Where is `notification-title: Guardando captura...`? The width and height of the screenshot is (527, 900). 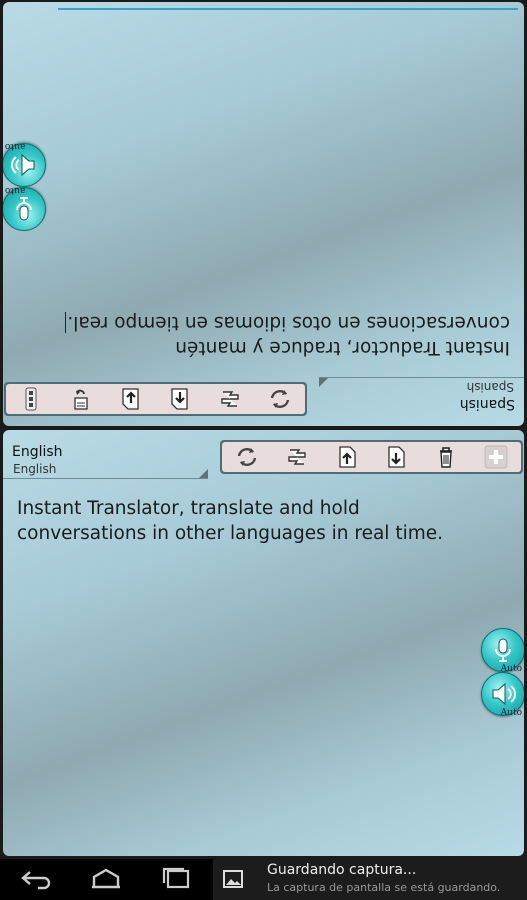
notification-title: Guardando captura... is located at coordinates (342, 870).